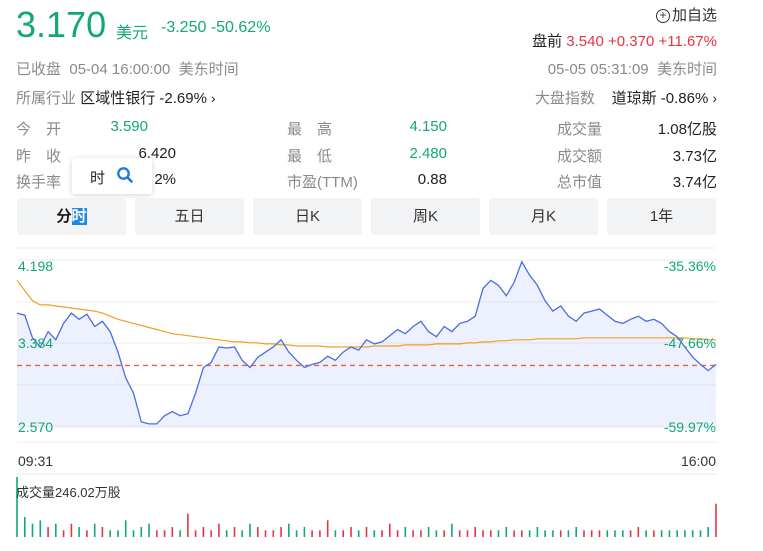 This screenshot has height=551, width=763. Describe the element at coordinates (661, 216) in the screenshot. I see `tab-one-year: 1年` at that location.